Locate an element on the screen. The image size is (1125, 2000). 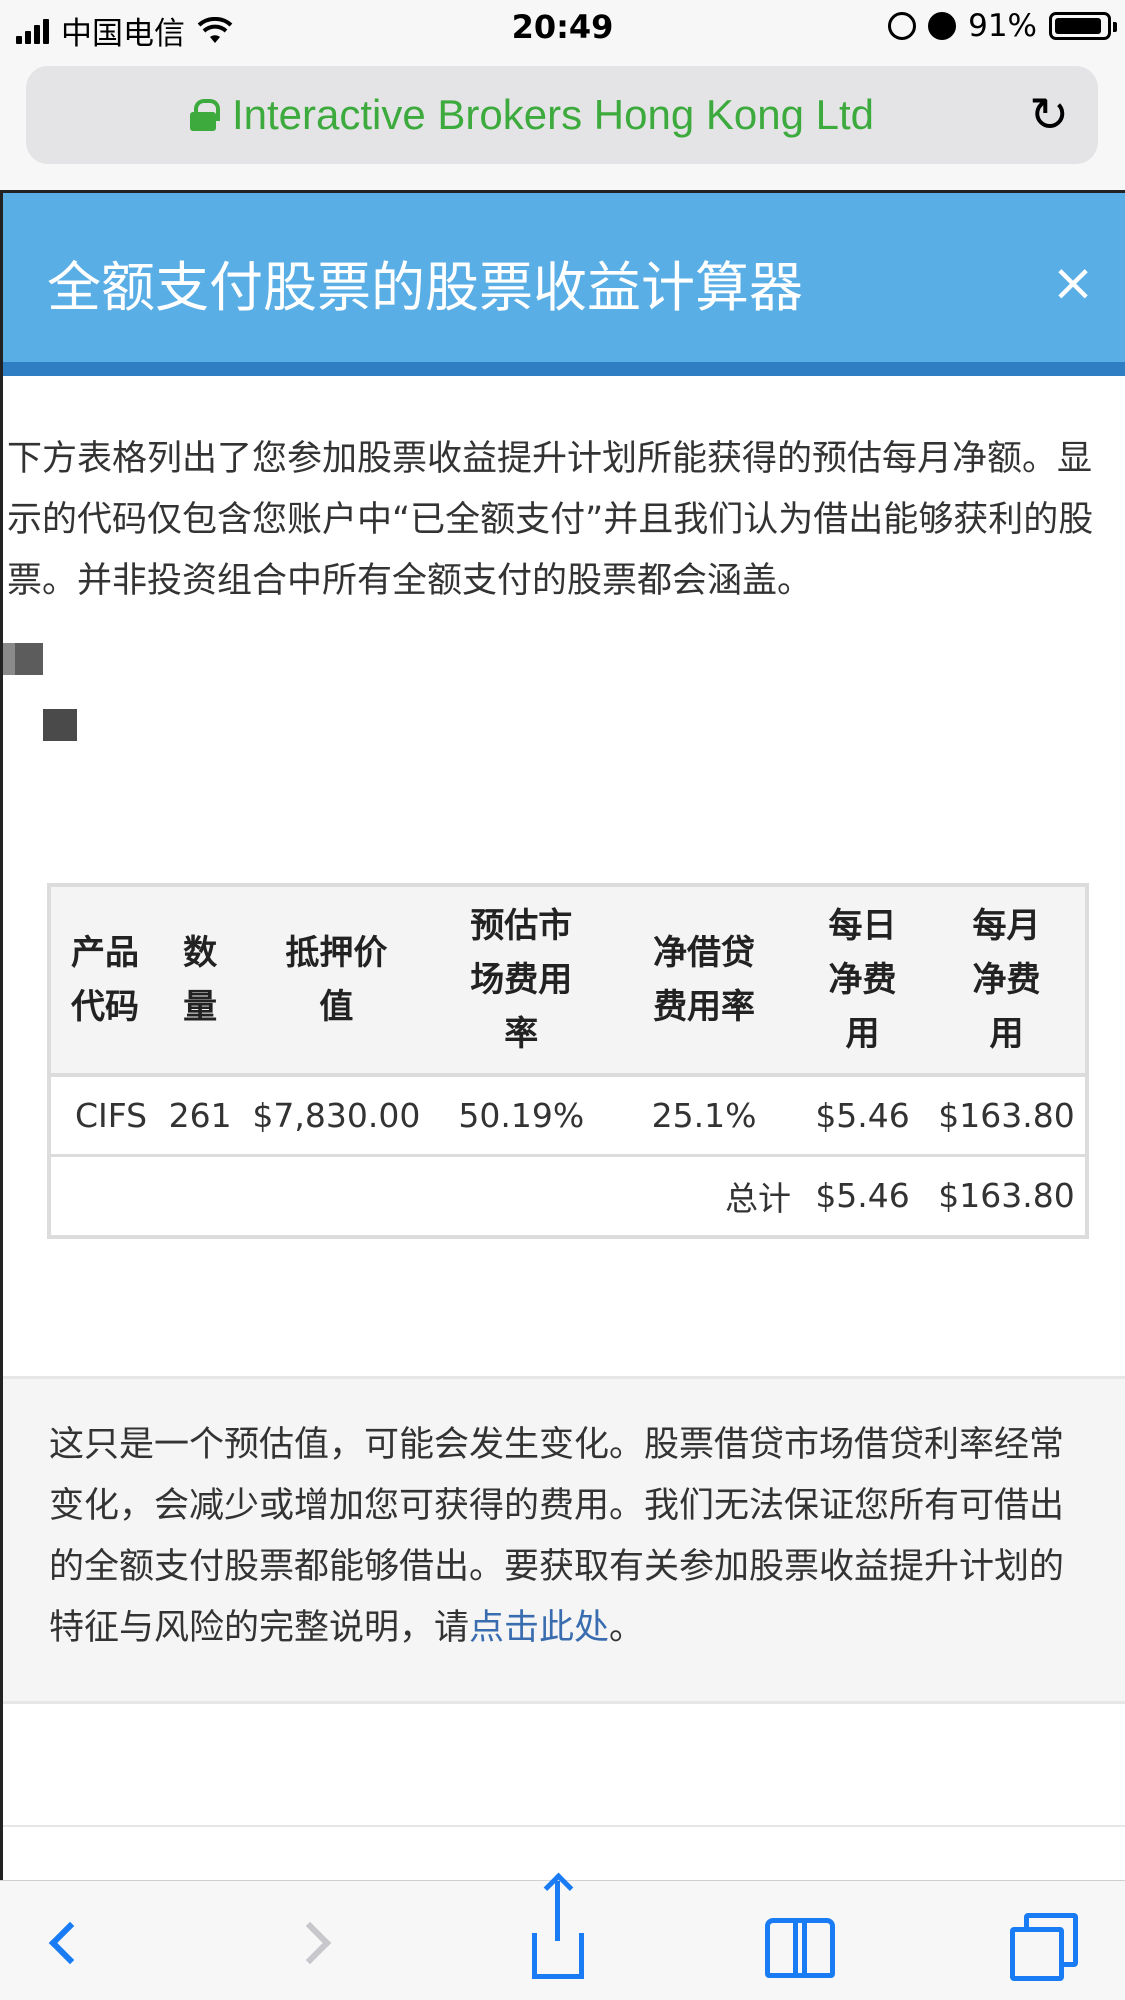
cell-symbol: CIFS is located at coordinates (111, 1115).